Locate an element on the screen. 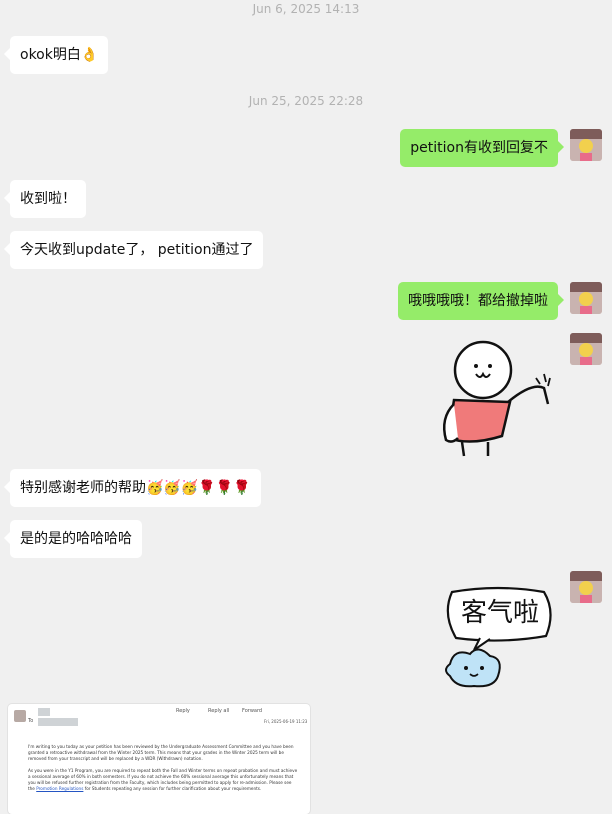 Image resolution: width=612 pixels, height=814 pixels. waving-figure-sticker is located at coordinates (494, 398).